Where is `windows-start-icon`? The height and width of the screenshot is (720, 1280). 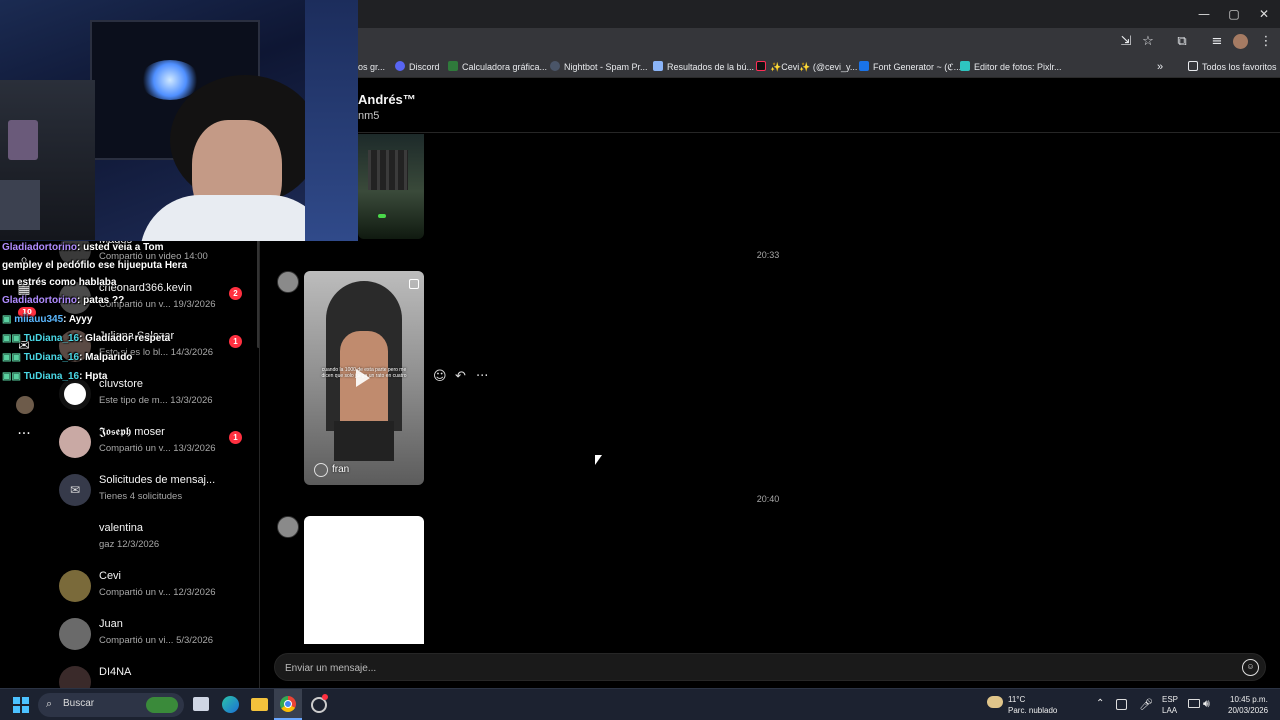 windows-start-icon is located at coordinates (21, 705).